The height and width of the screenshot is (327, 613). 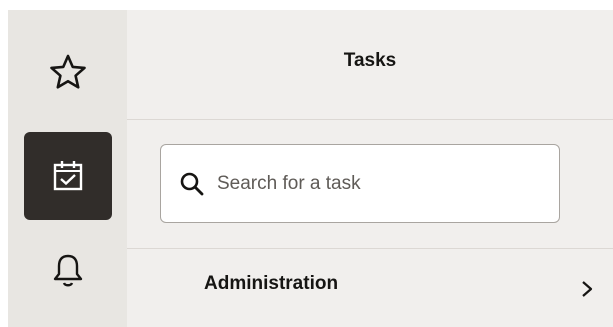 I want to click on chevron-right-icon, so click(x=587, y=289).